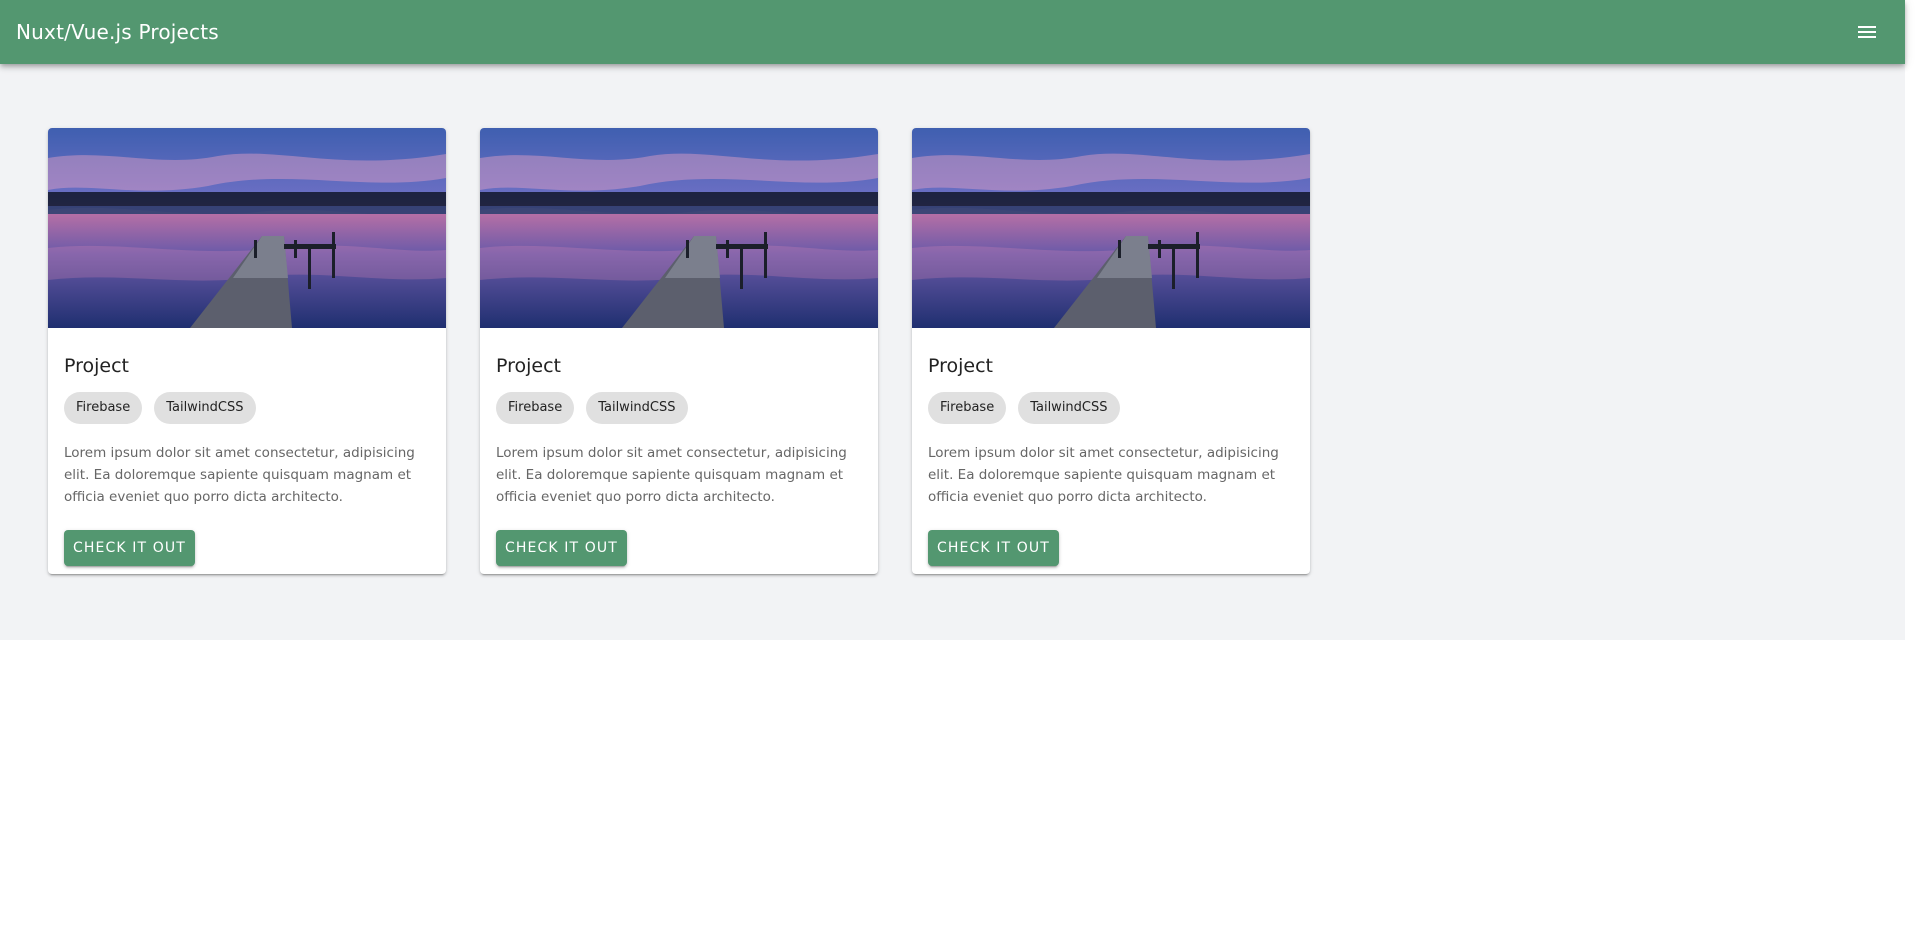 Image resolution: width=1920 pixels, height=948 pixels. What do you see at coordinates (117, 32) in the screenshot?
I see `app-title: Nuxt/Vue.js Projects` at bounding box center [117, 32].